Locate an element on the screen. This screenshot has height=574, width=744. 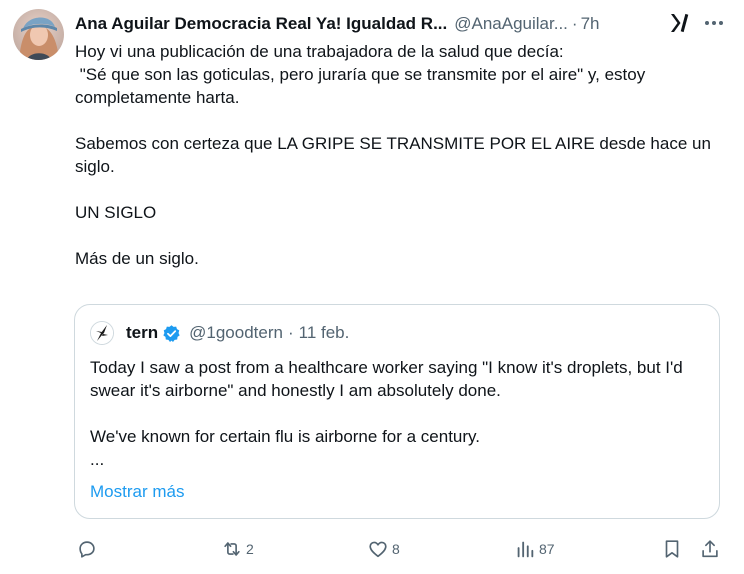
bookmark-button is located at coordinates (672, 549).